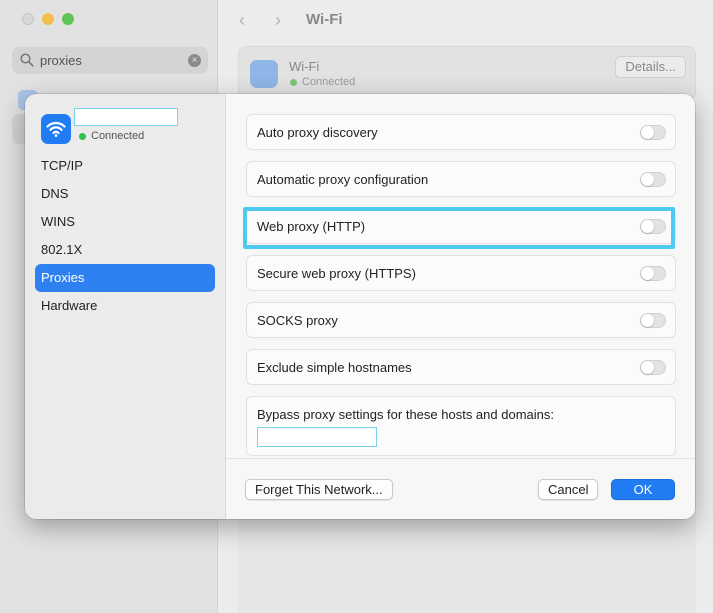  What do you see at coordinates (643, 489) in the screenshot?
I see `ok-button: OK` at bounding box center [643, 489].